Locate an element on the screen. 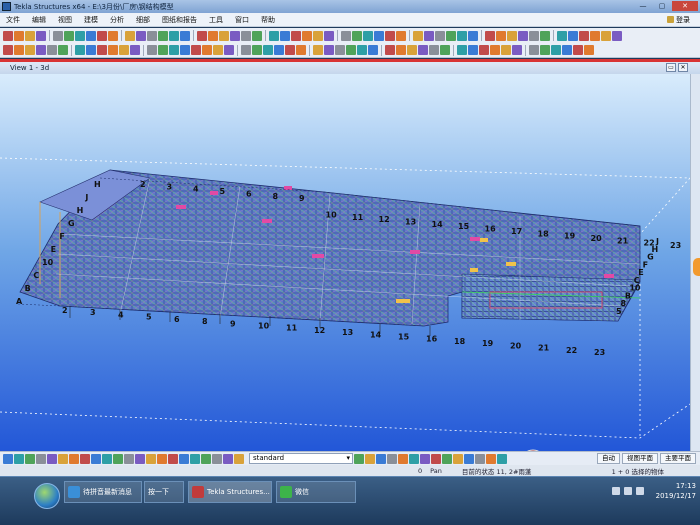 Image resolution: width=700 pixels, height=525 pixels. menu-help: 帮助 is located at coordinates (268, 20).